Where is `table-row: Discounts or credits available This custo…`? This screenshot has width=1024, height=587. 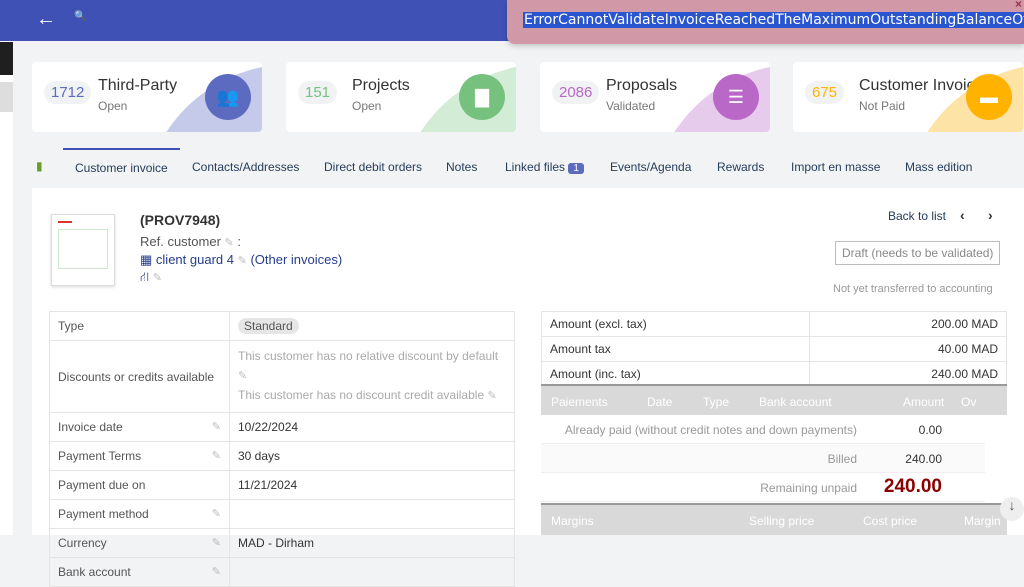 table-row: Discounts or credits available This custo… is located at coordinates (282, 376).